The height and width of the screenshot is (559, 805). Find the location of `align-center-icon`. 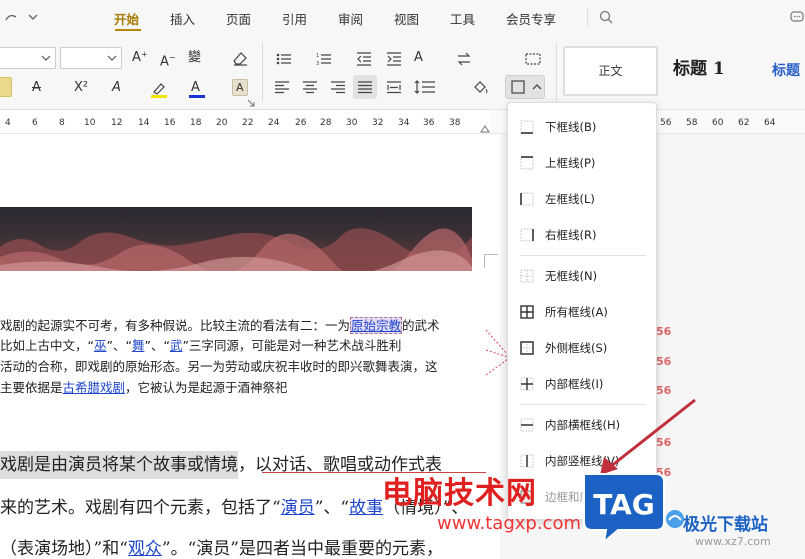

align-center-icon is located at coordinates (310, 87).